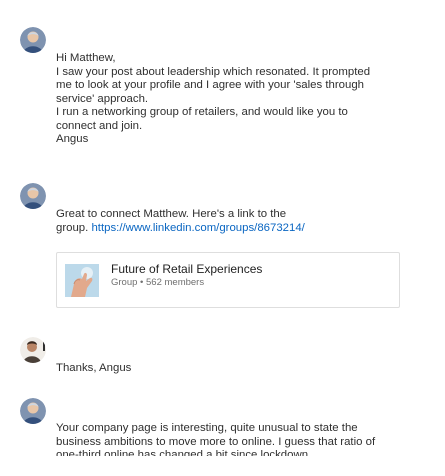 This screenshot has width=445, height=476. What do you see at coordinates (197, 228) in the screenshot?
I see `group-link: https://www.linkedin.com/groups/8673214/` at bounding box center [197, 228].